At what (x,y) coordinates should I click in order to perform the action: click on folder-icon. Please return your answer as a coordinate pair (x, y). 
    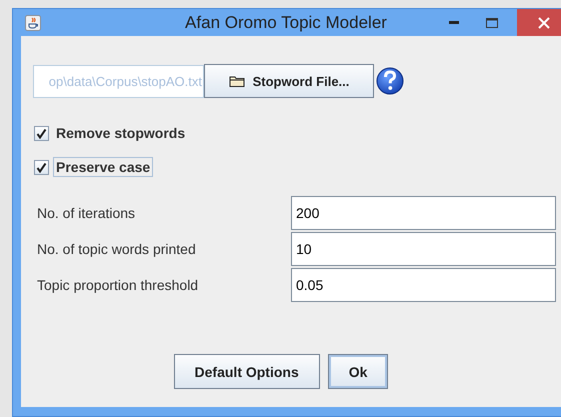
    Looking at the image, I should click on (236, 81).